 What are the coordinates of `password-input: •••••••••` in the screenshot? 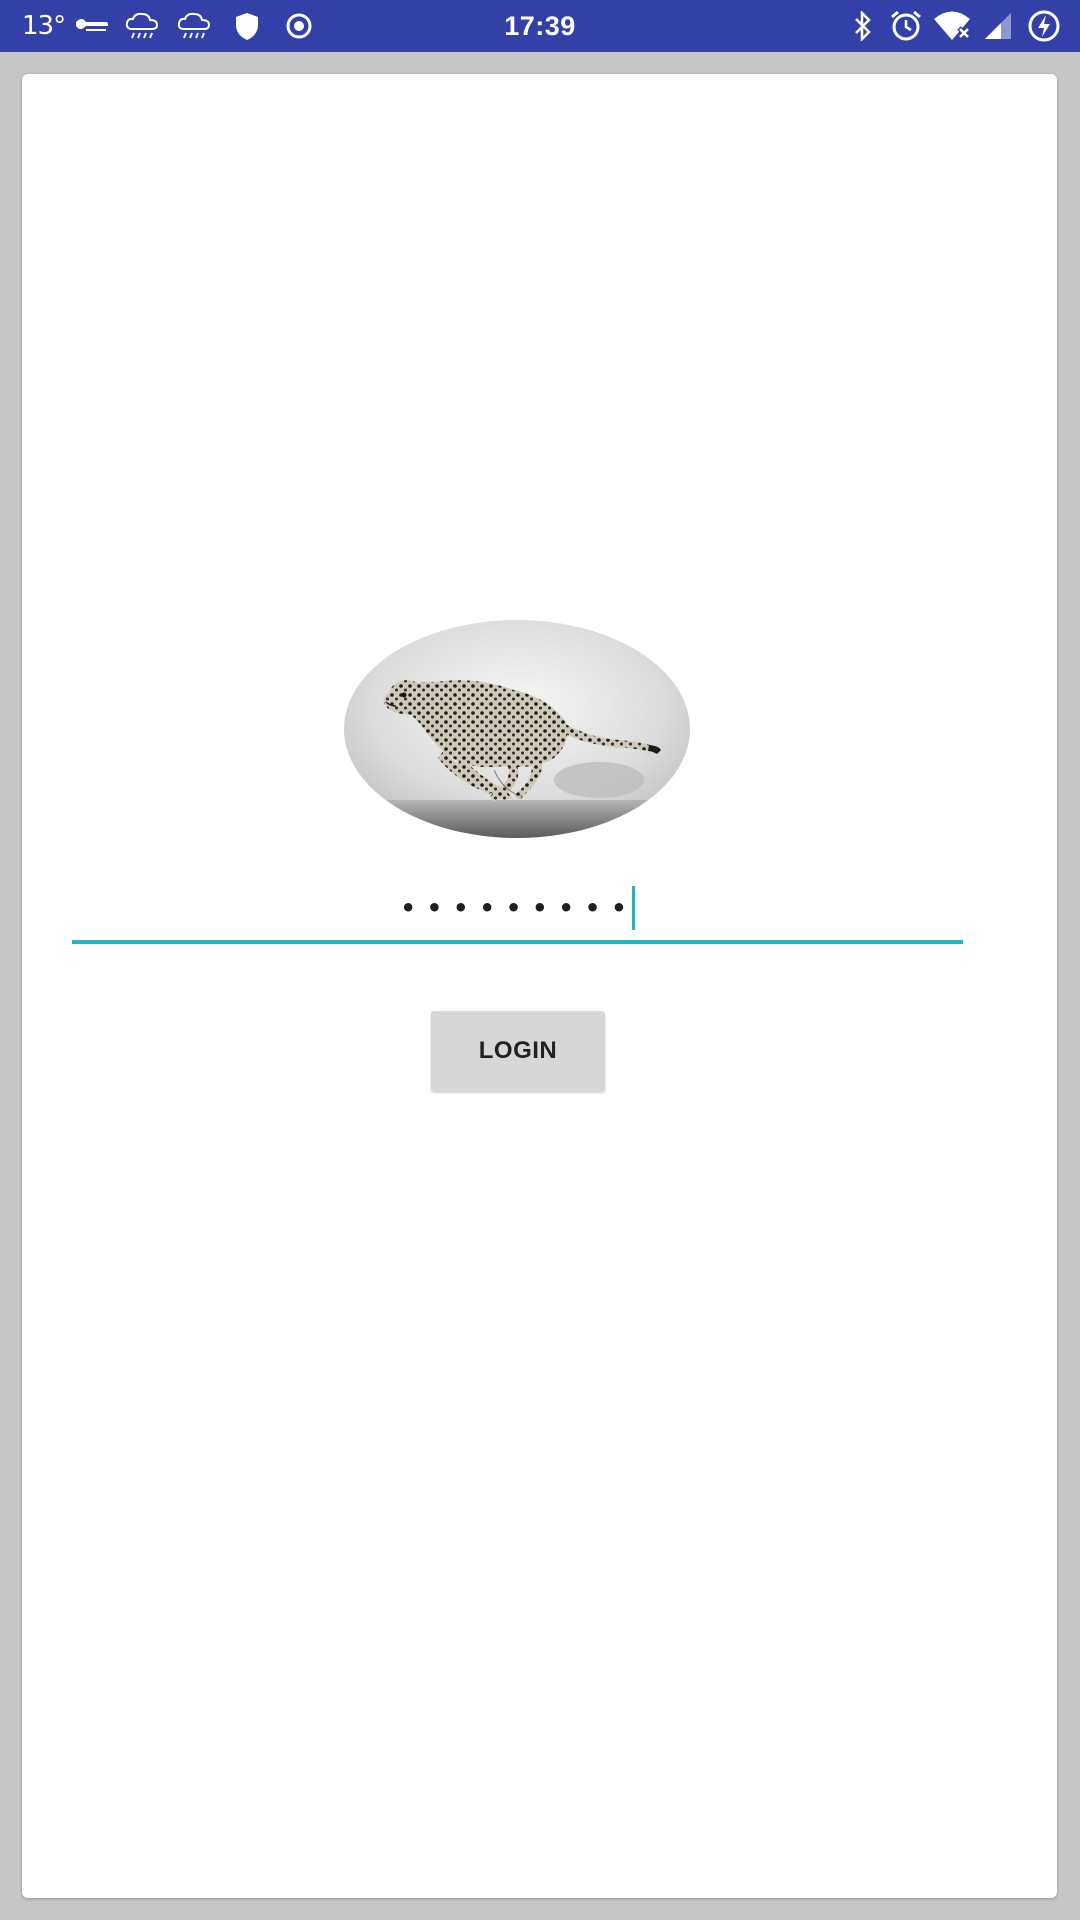 It's located at (517, 910).